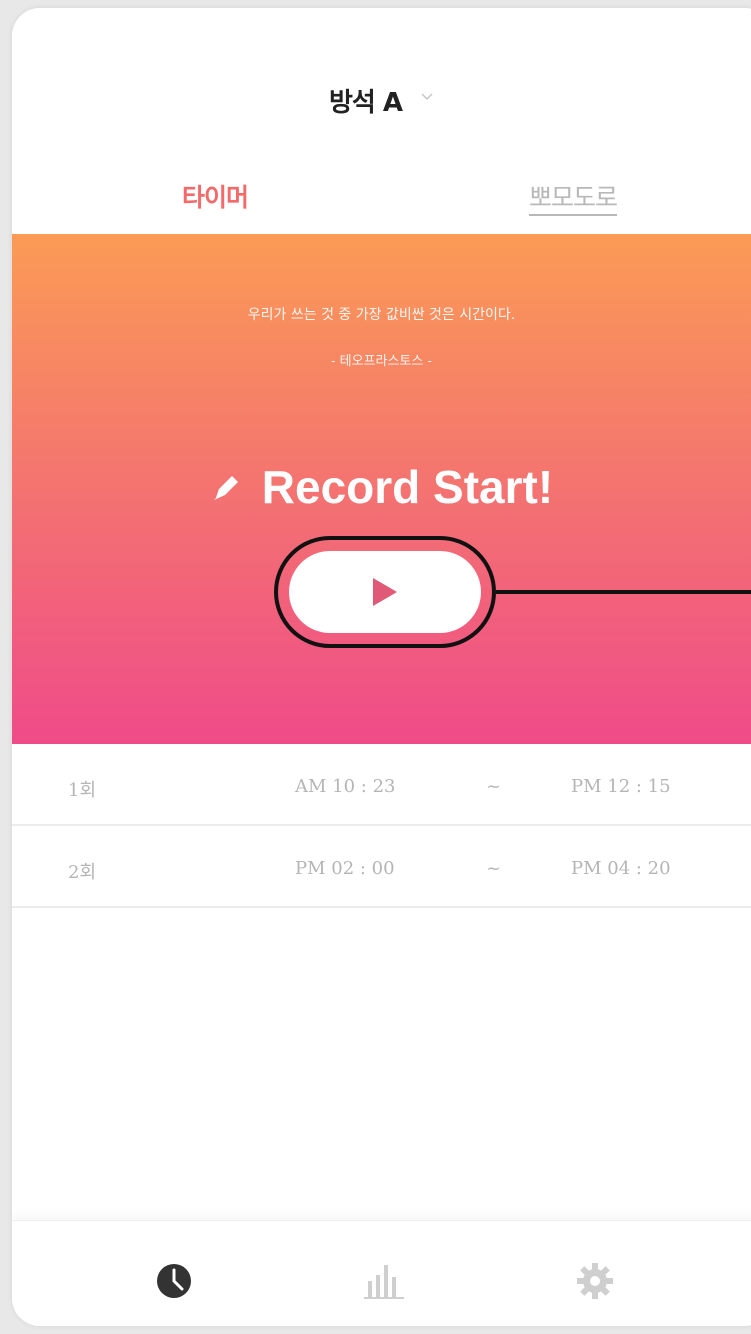  What do you see at coordinates (381, 361) in the screenshot?
I see `quote-author: - 테오프라스토스 -` at bounding box center [381, 361].